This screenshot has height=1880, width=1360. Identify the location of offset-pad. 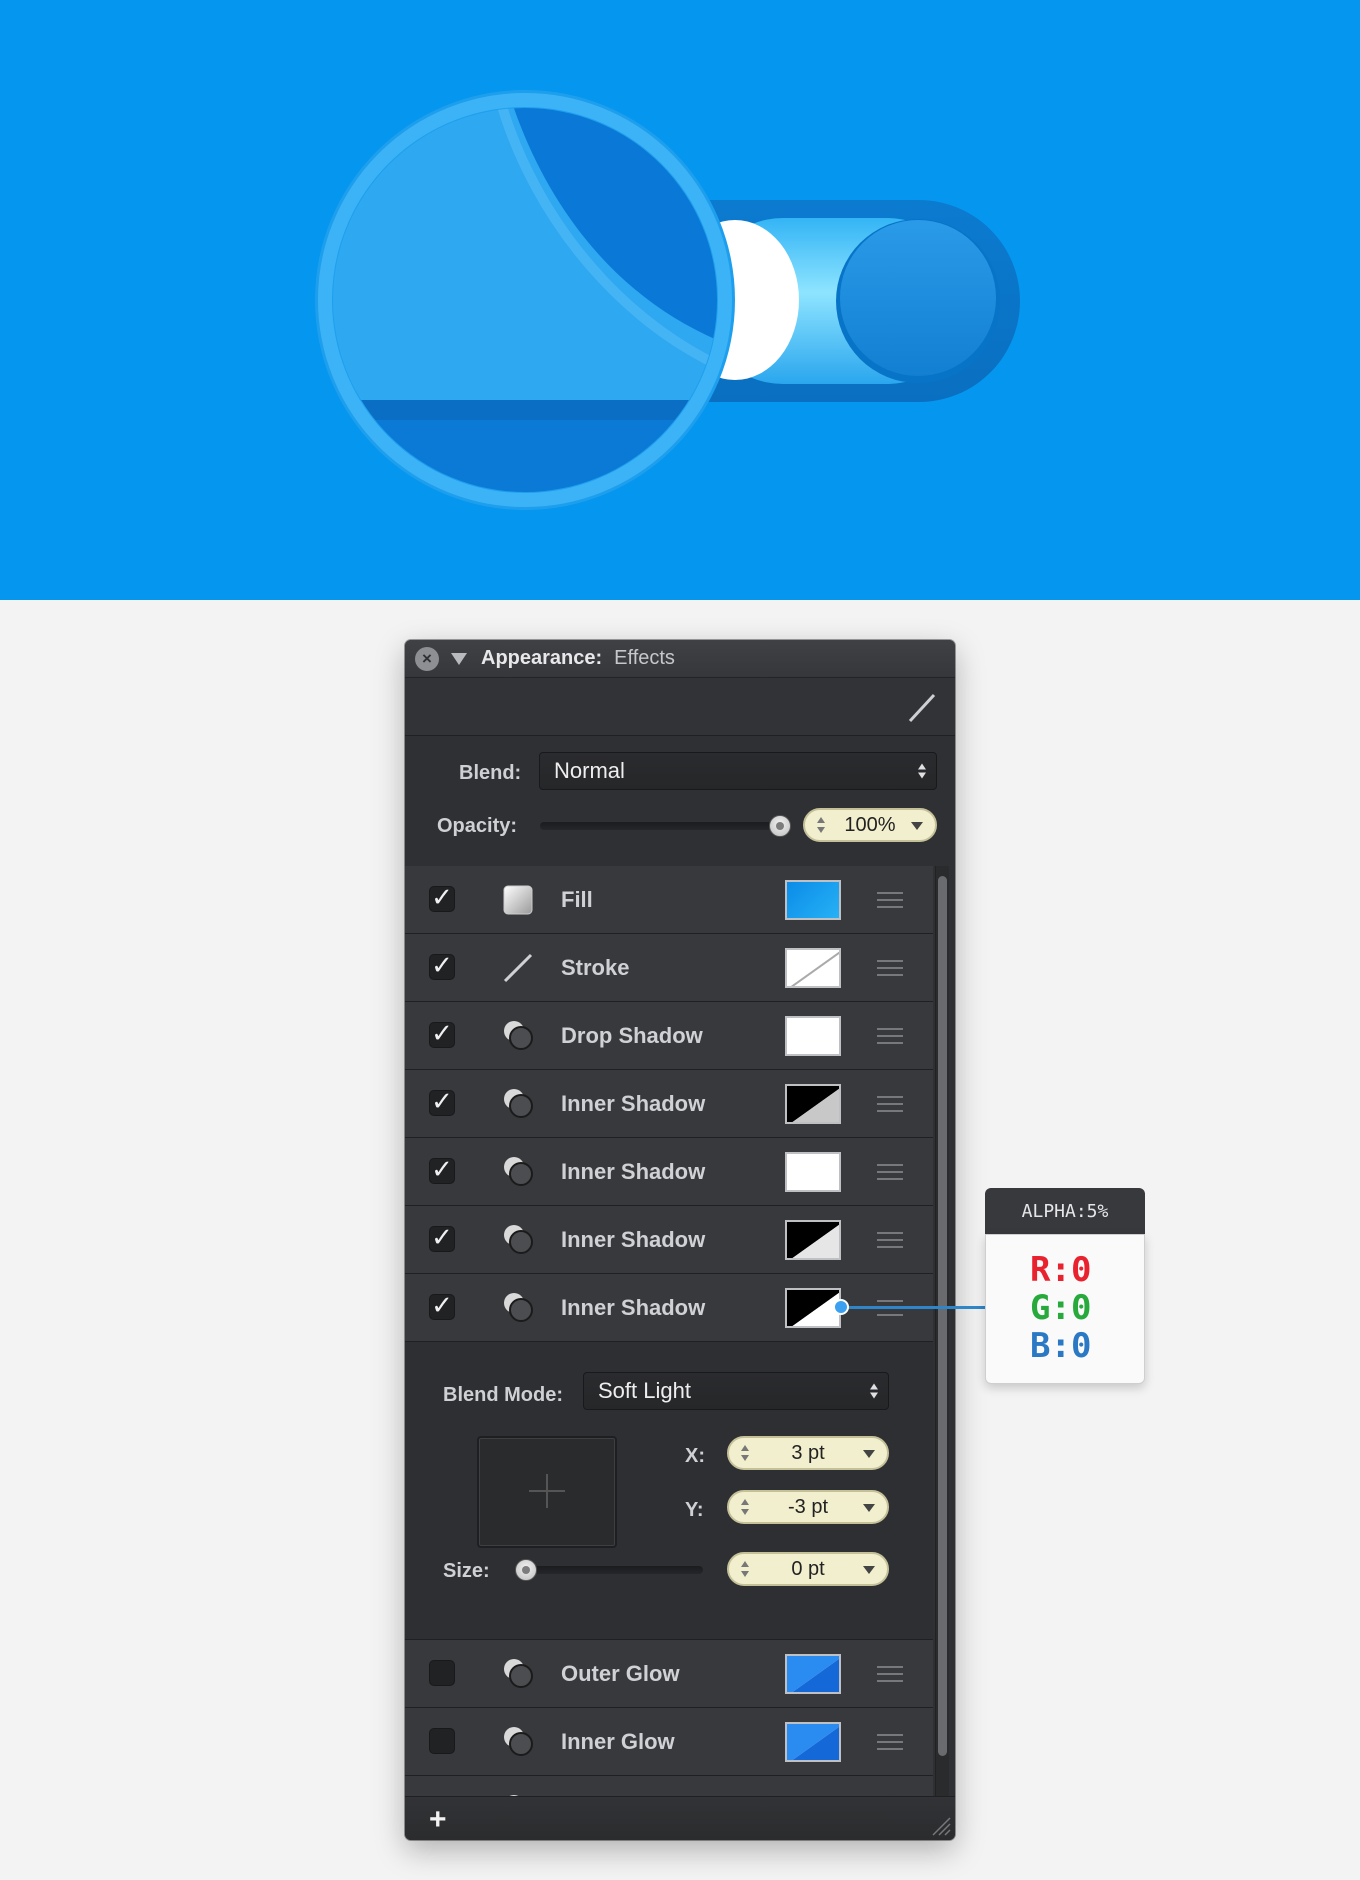
(547, 1492).